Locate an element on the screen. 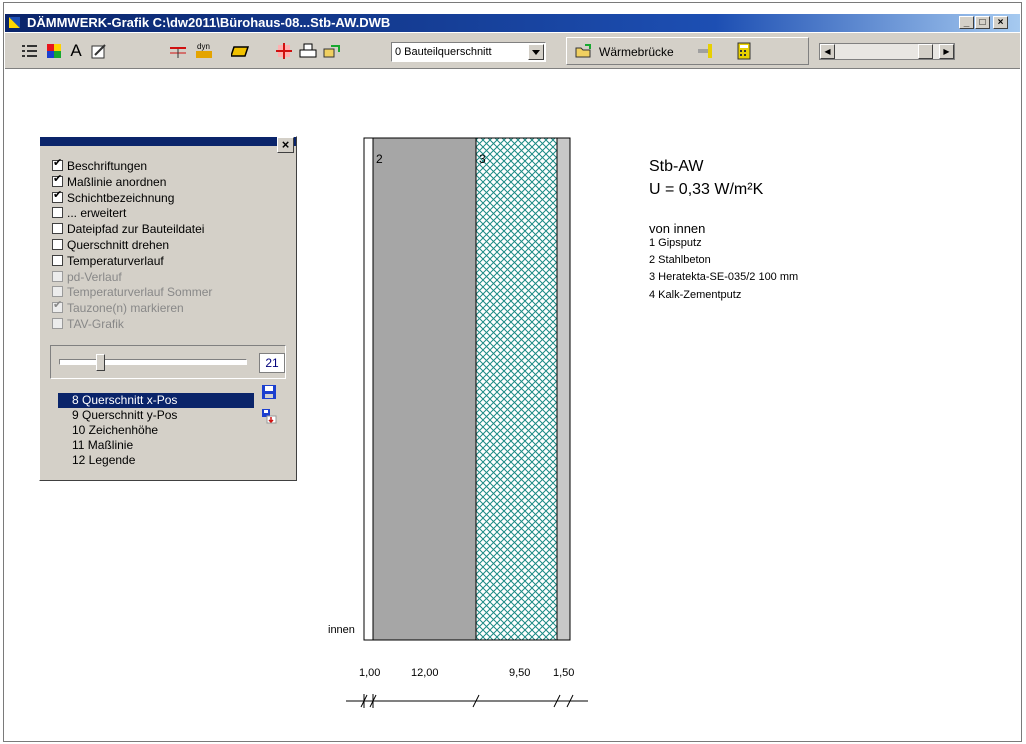  legend-item: 1 Gipsputz is located at coordinates (675, 243).